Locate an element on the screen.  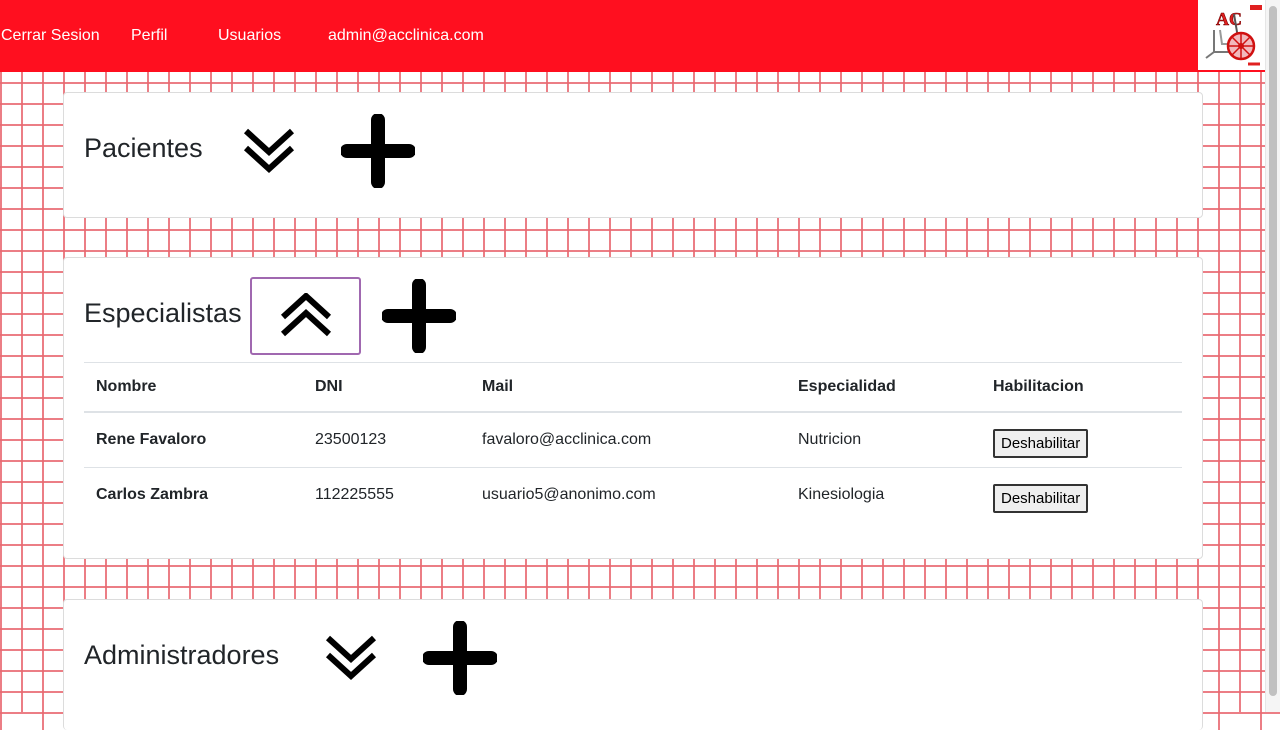
especialistas-title: Especialistas is located at coordinates (163, 313).